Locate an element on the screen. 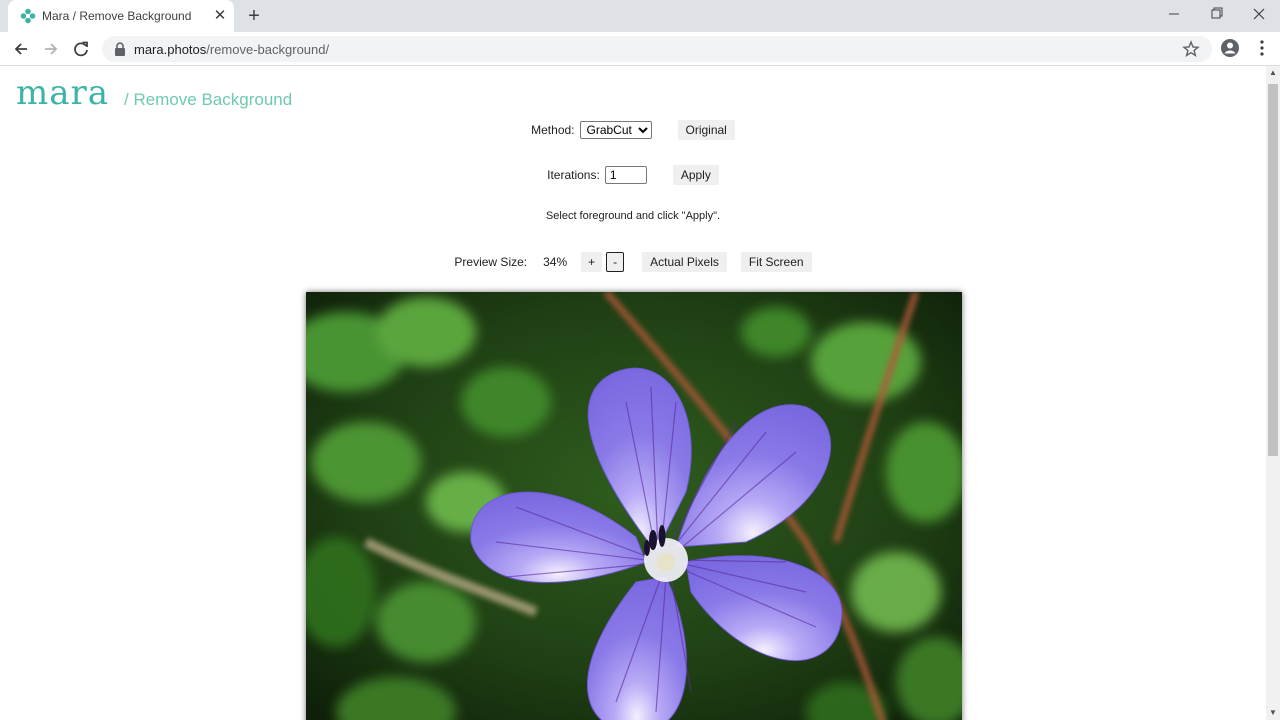 Image resolution: width=1280 pixels, height=720 pixels. restore-icon is located at coordinates (1216, 14).